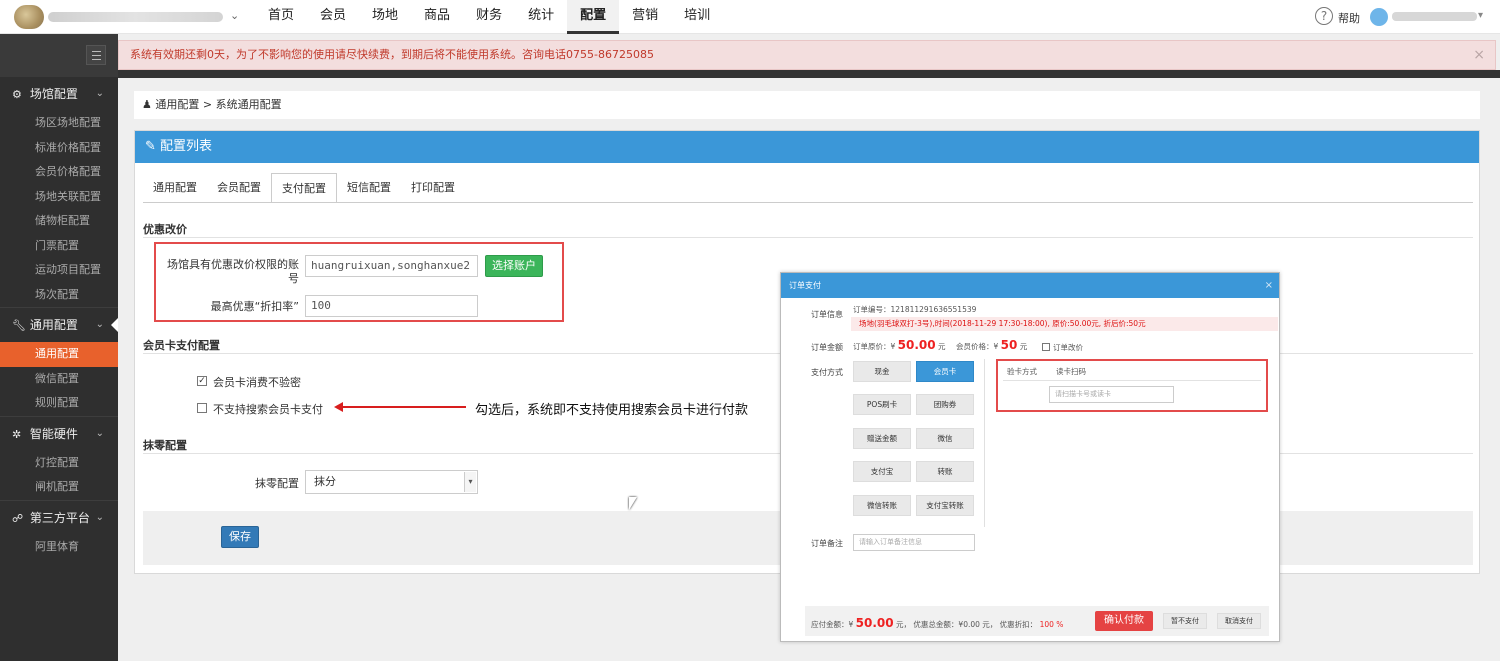  Describe the element at coordinates (59, 547) in the screenshot. I see `sidebar-item: 阿里体育` at that location.